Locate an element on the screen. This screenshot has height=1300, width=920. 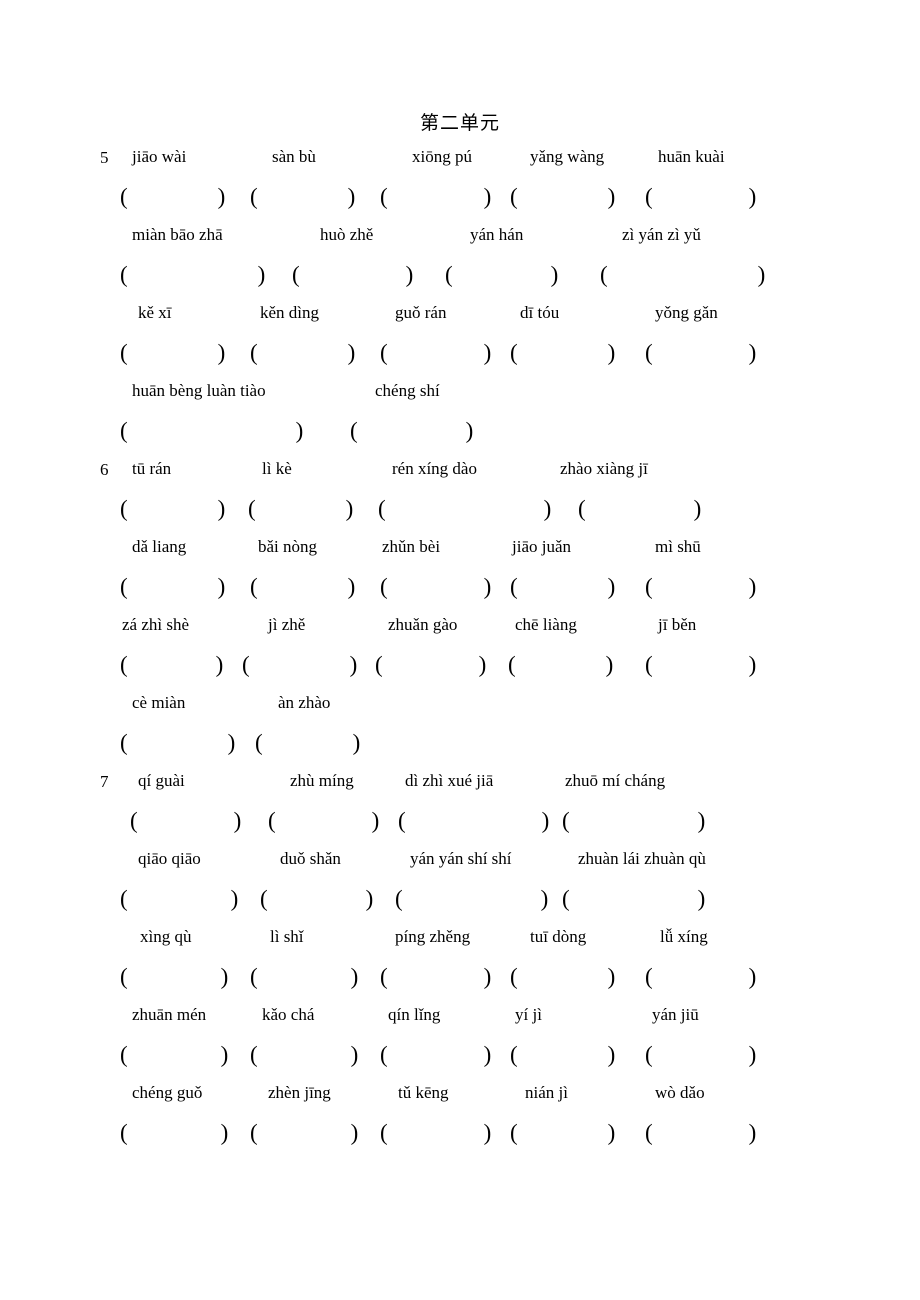
pinyin-word: qiāo qiāo is located at coordinates (169, 858).